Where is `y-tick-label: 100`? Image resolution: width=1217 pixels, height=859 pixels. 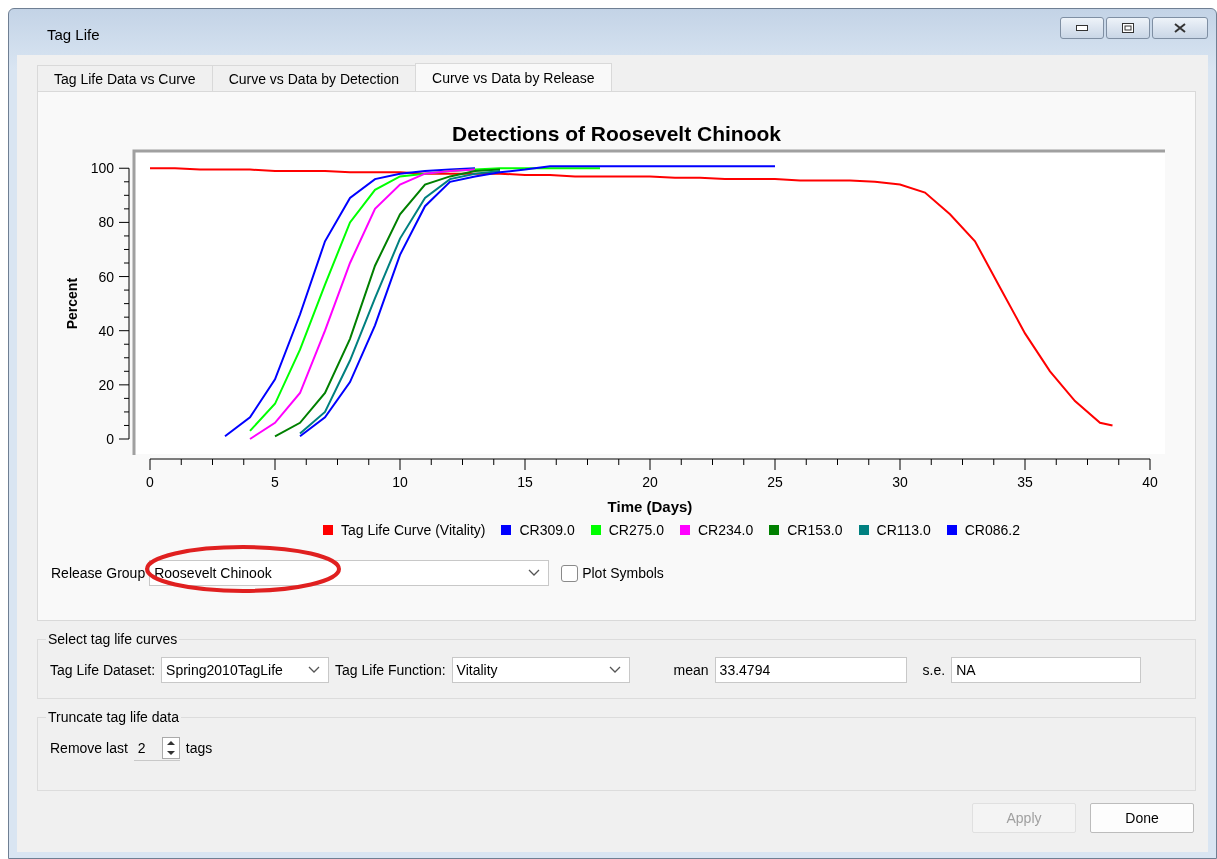 y-tick-label: 100 is located at coordinates (102, 168).